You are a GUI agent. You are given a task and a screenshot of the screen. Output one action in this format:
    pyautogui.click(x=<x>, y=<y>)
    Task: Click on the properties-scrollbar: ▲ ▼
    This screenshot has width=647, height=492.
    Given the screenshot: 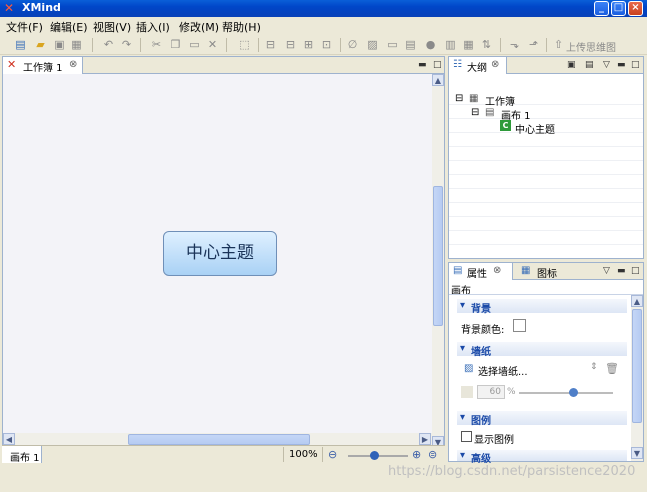 What is the action you would take?
    pyautogui.click(x=637, y=378)
    